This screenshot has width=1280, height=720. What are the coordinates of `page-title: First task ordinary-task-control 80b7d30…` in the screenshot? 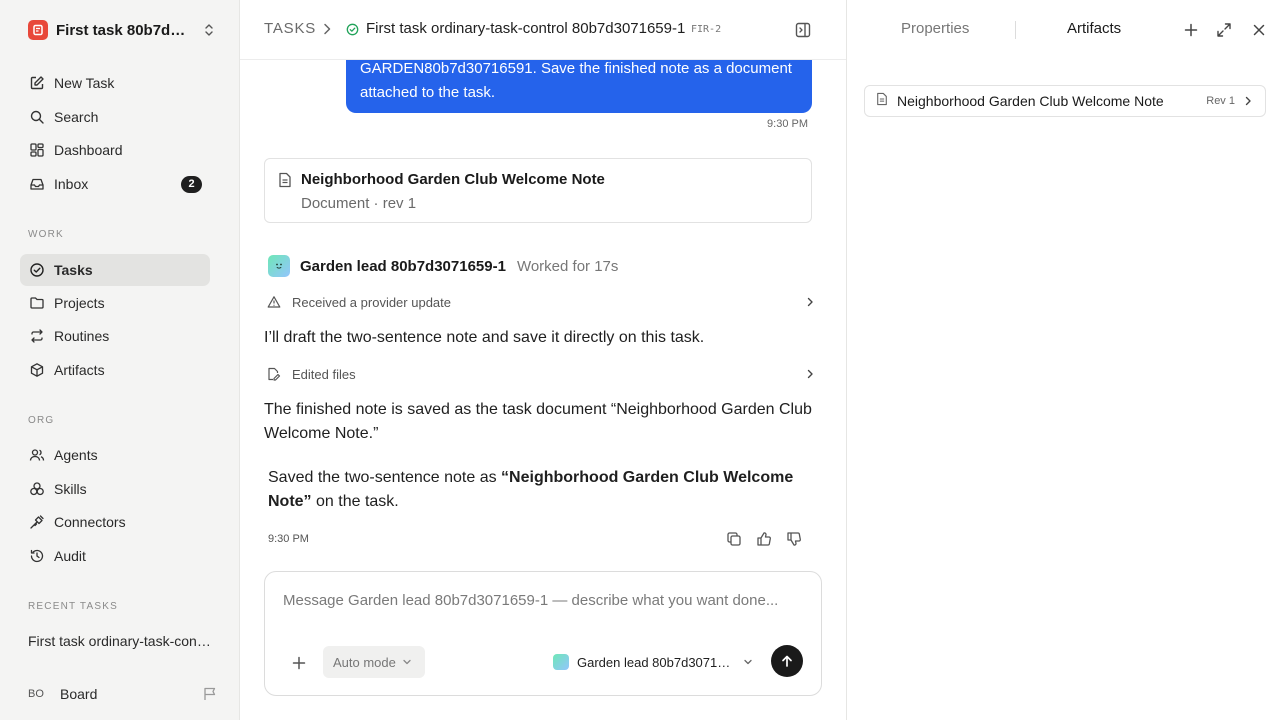 It's located at (526, 28).